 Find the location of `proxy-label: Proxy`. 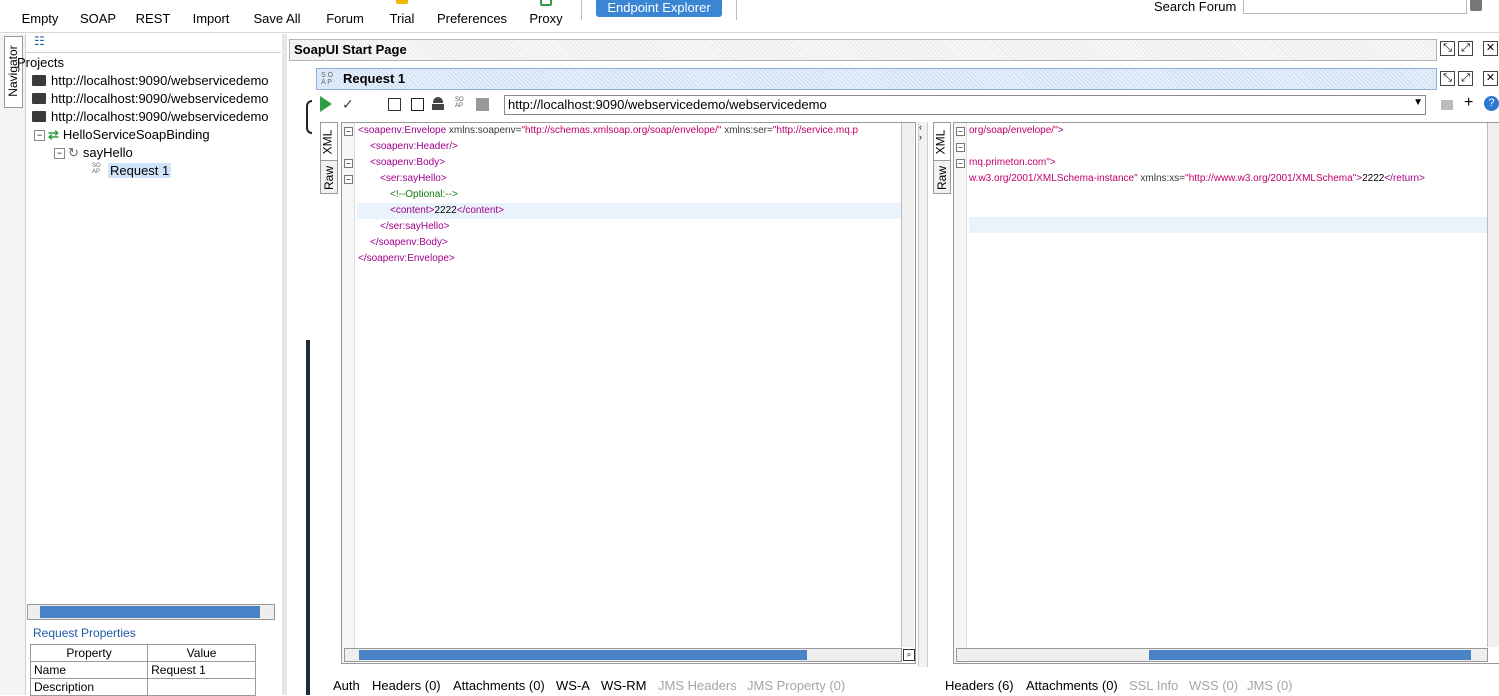

proxy-label: Proxy is located at coordinates (546, 18).